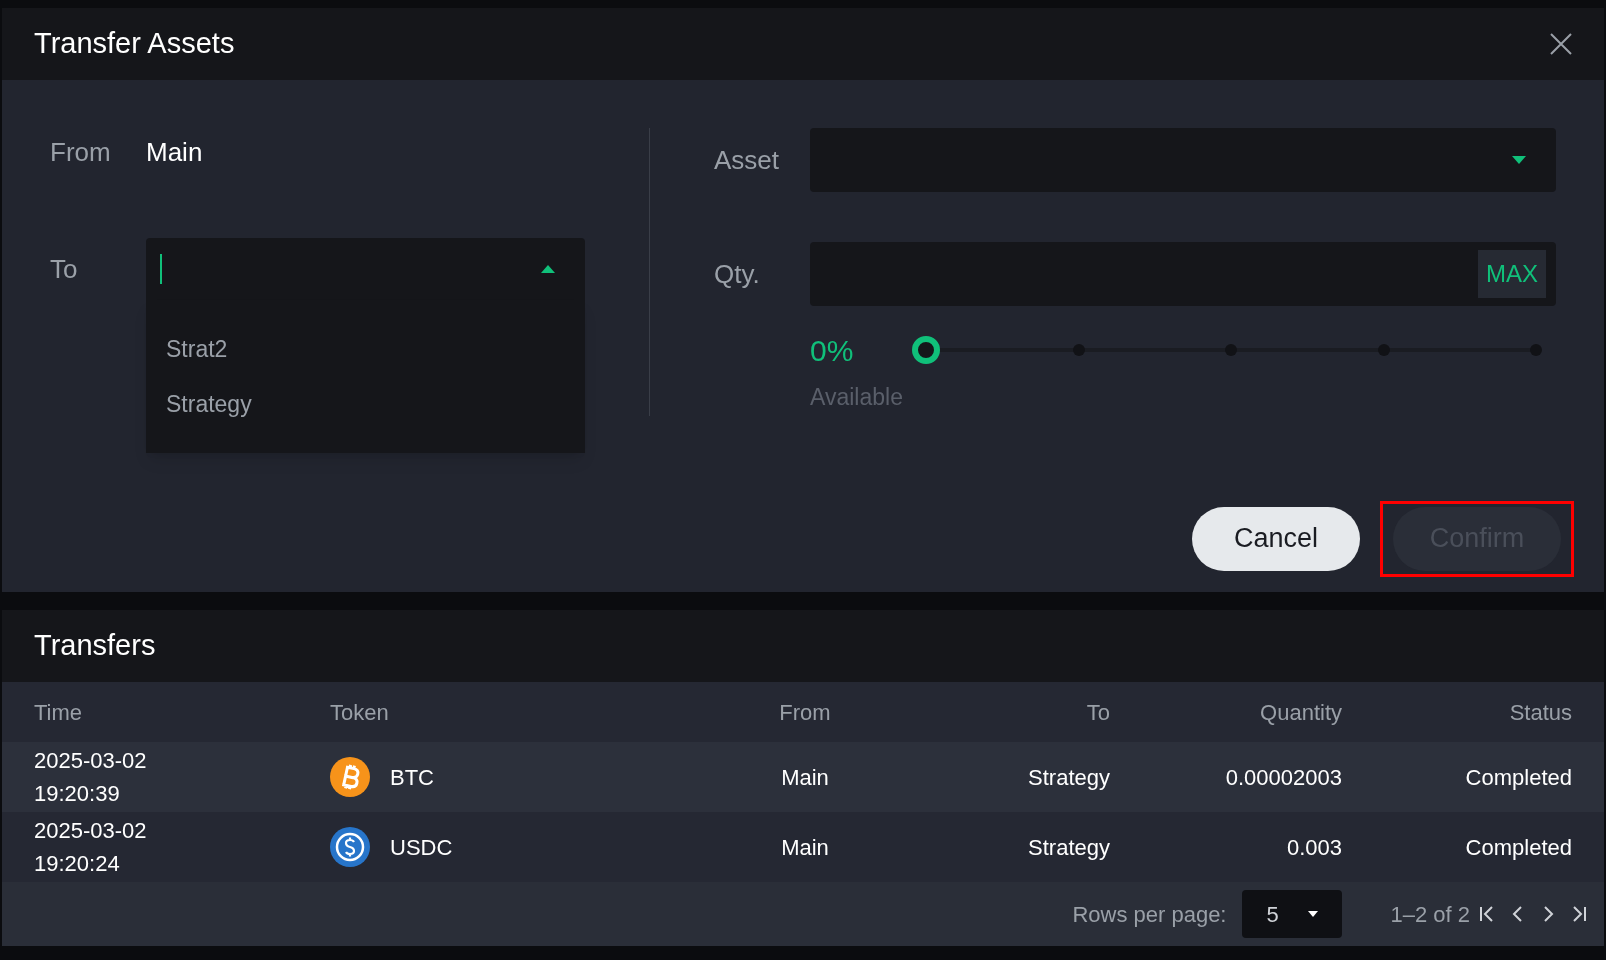 Image resolution: width=1606 pixels, height=960 pixels. Describe the element at coordinates (1487, 914) in the screenshot. I see `first-page-icon` at that location.